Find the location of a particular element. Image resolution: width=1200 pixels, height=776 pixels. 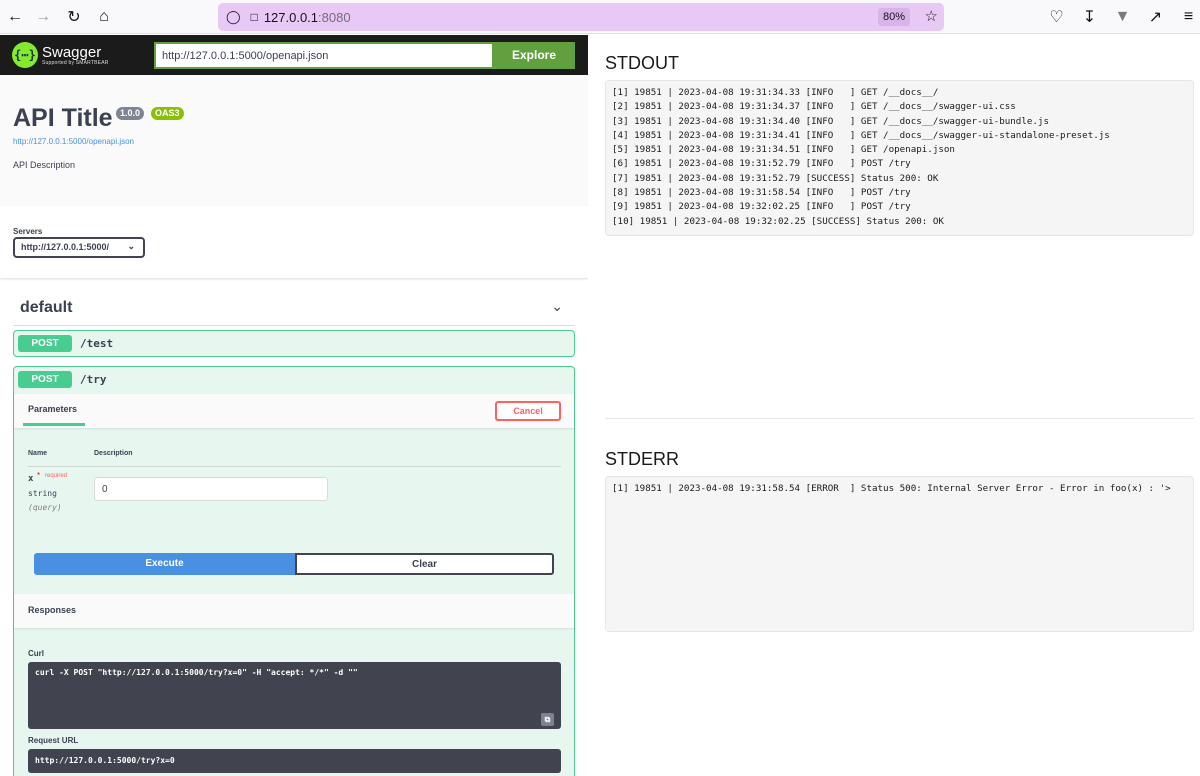

brand-sub: Supported by SMARTBEAR is located at coordinates (75, 62).